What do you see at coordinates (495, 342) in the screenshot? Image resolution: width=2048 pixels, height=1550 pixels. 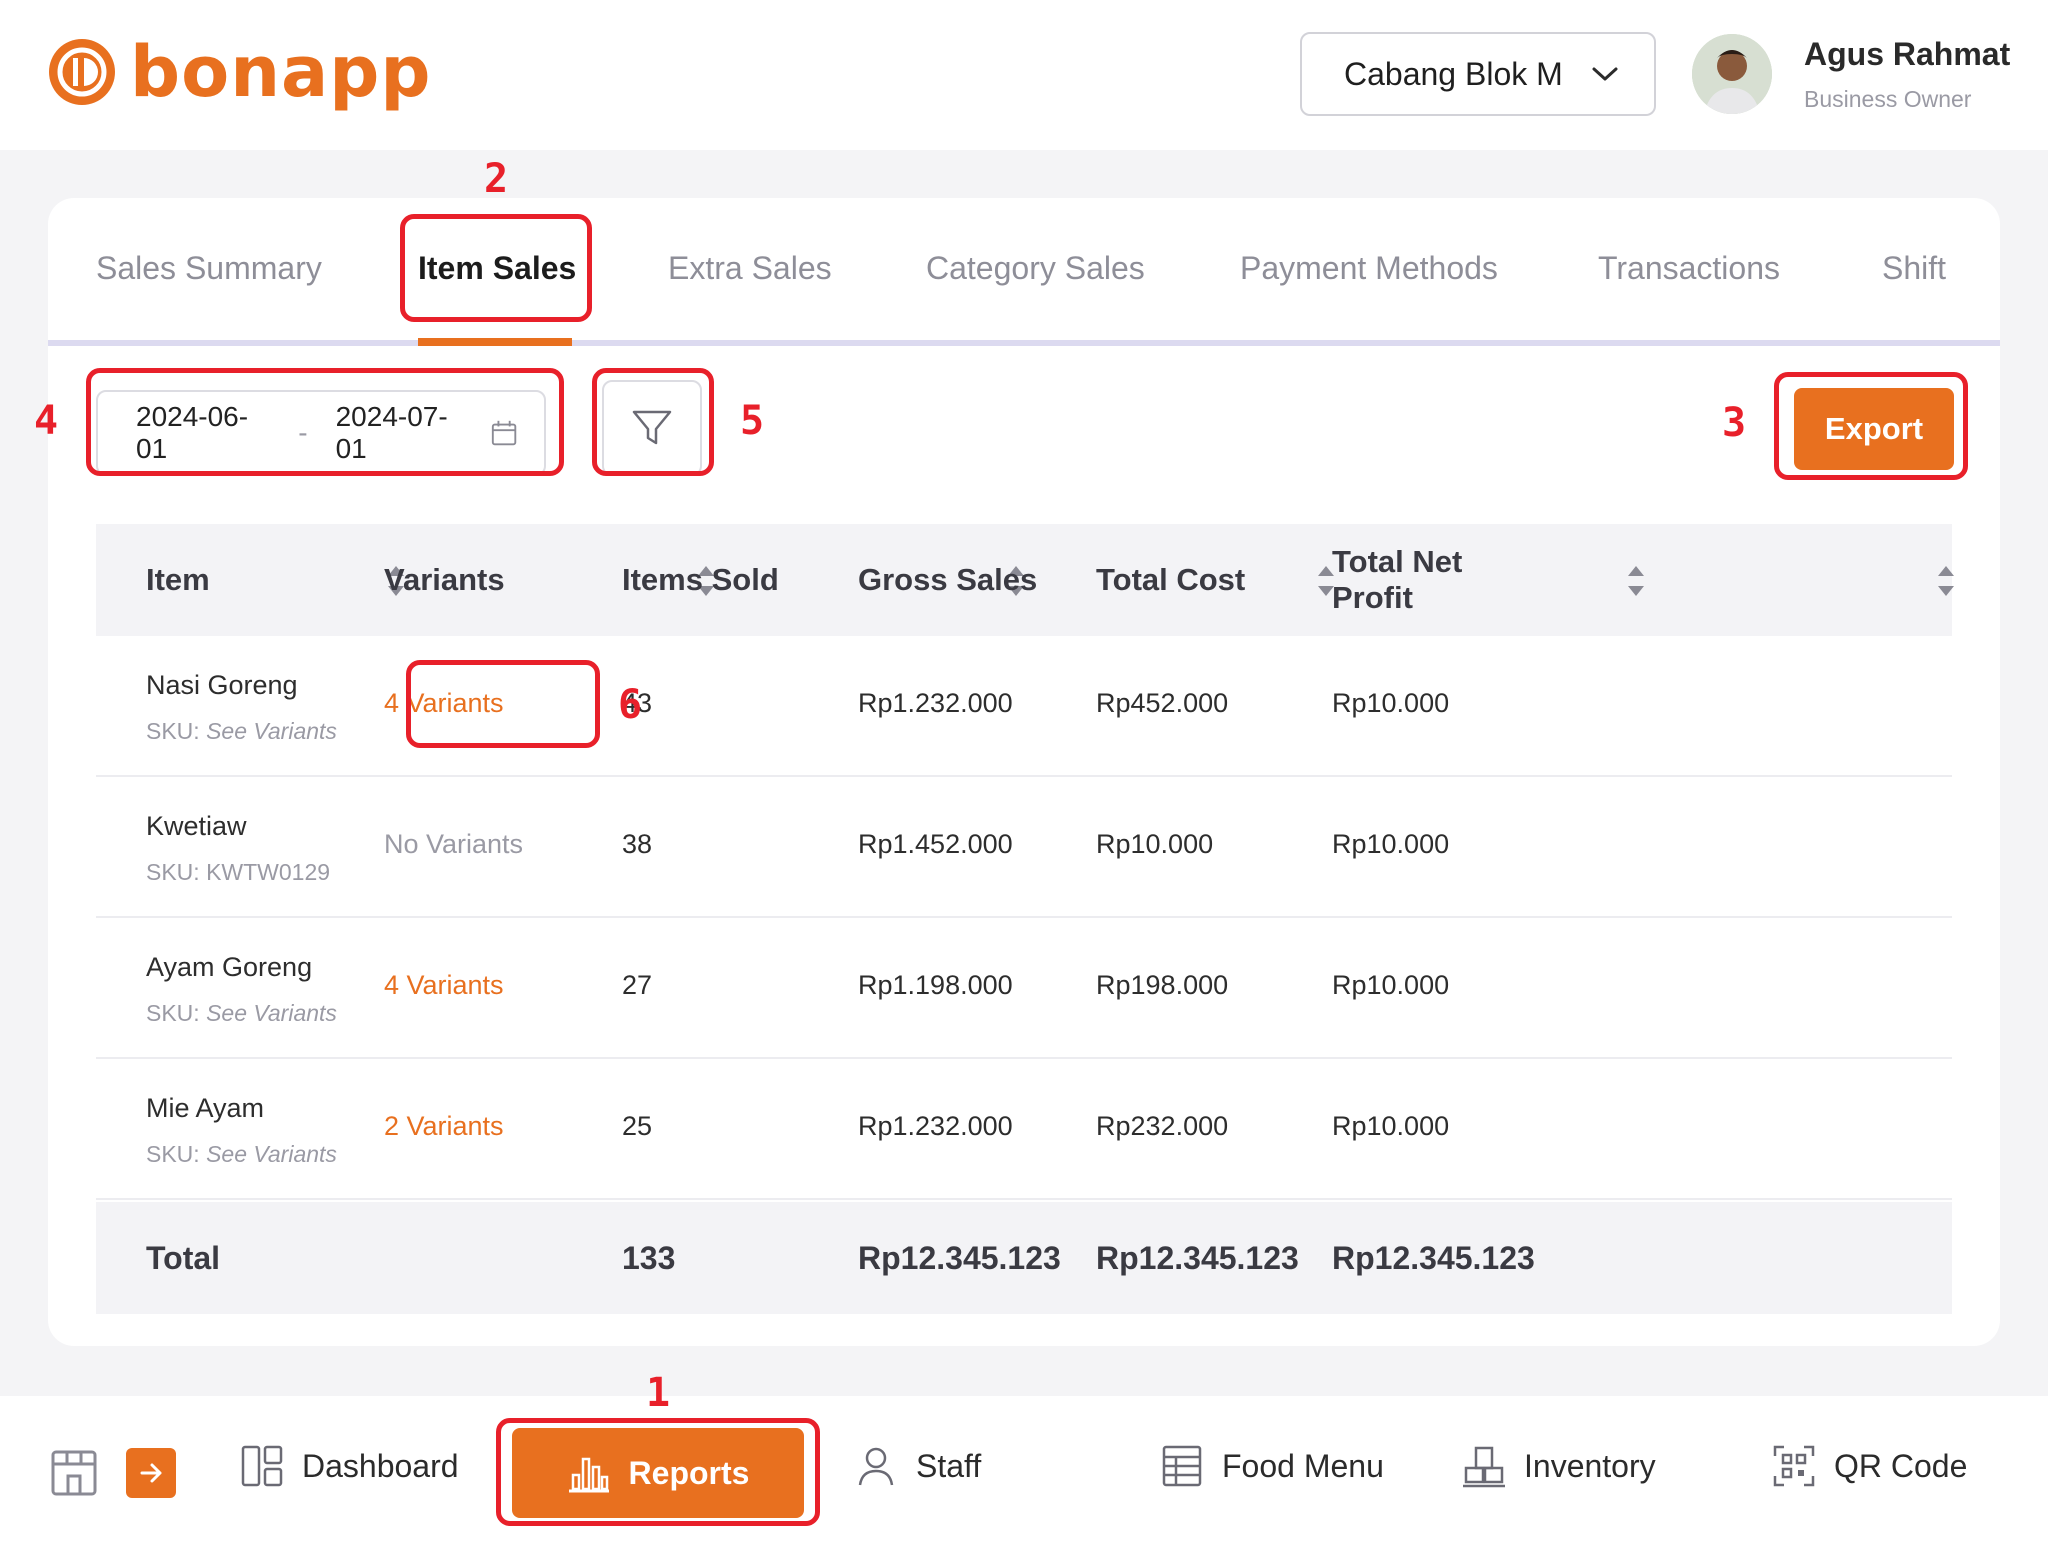 I see `active-tab-indicator` at bounding box center [495, 342].